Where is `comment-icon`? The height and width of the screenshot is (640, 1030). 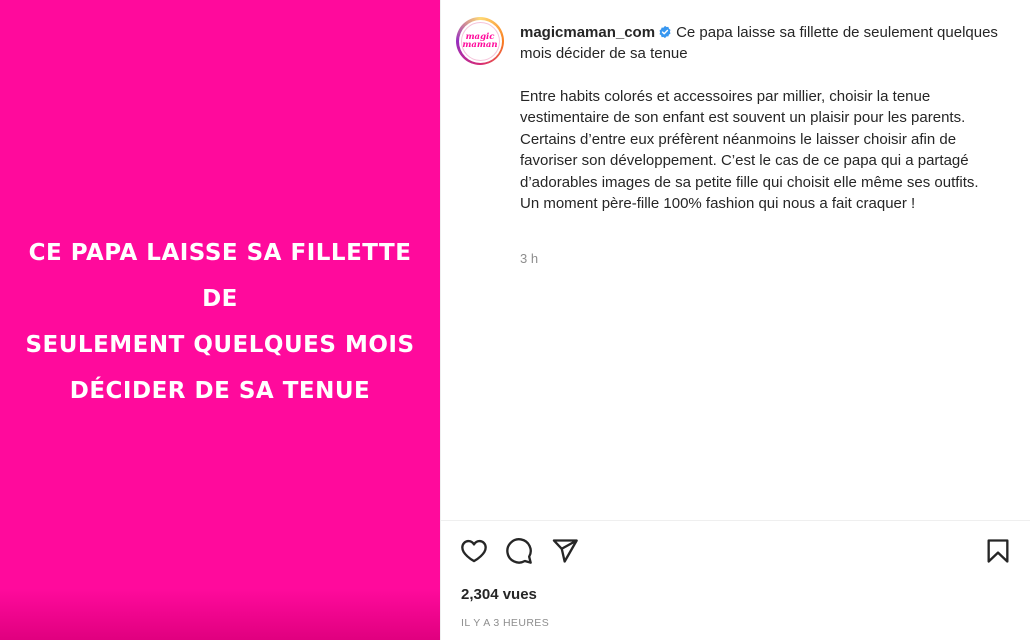
comment-icon is located at coordinates (519, 551).